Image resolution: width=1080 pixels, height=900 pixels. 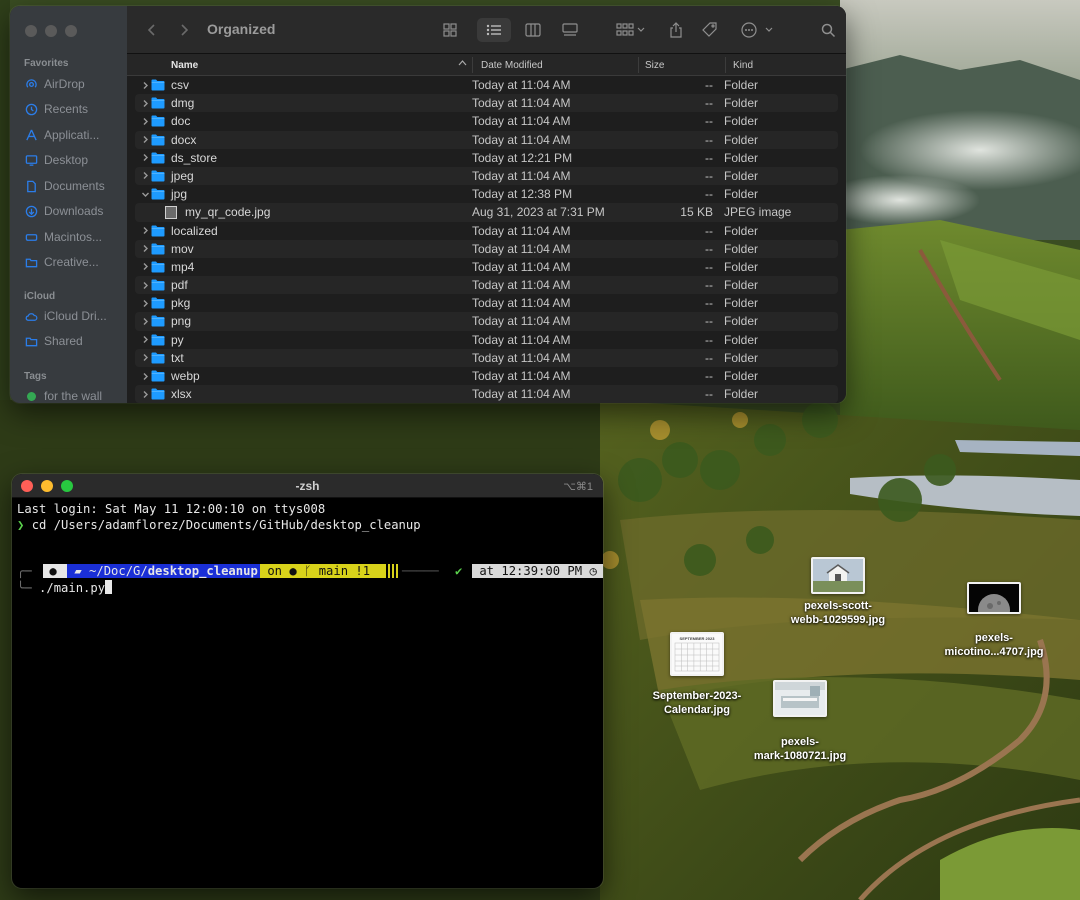 What do you see at coordinates (420, 571) in the screenshot?
I see `prompt-filler: ─────` at bounding box center [420, 571].